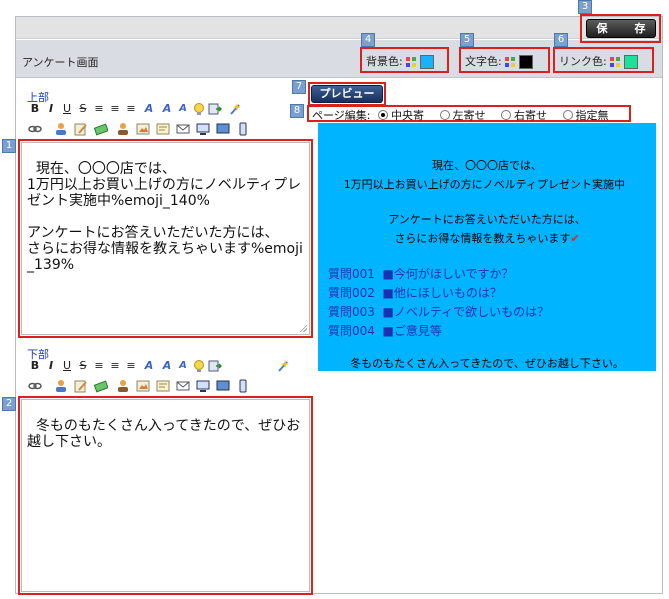  I want to click on preview-footer: 冬ものもたくさん入ってきたので、ぜひお越し下さい。, so click(487, 363).